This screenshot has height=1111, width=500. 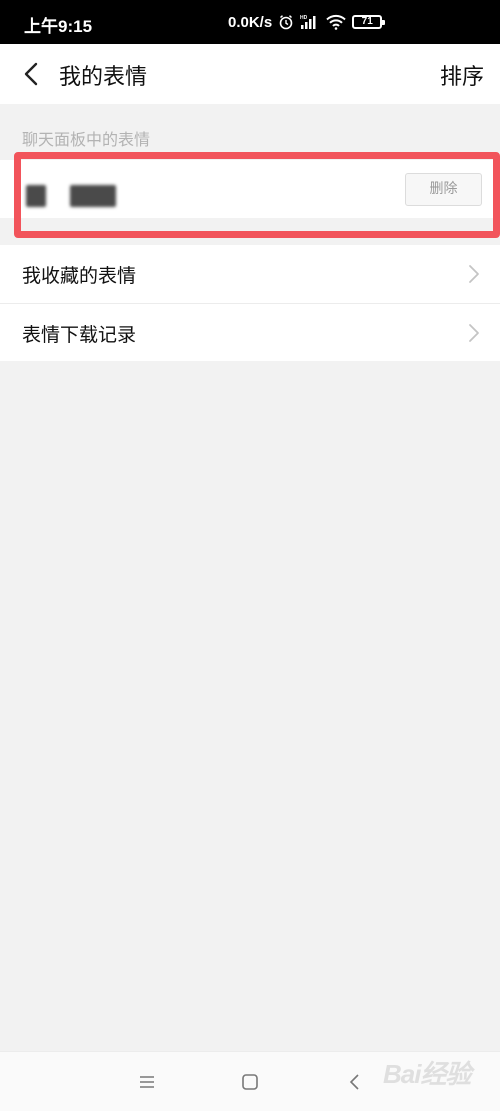 What do you see at coordinates (58, 26) in the screenshot?
I see `status-time: 上午9:15` at bounding box center [58, 26].